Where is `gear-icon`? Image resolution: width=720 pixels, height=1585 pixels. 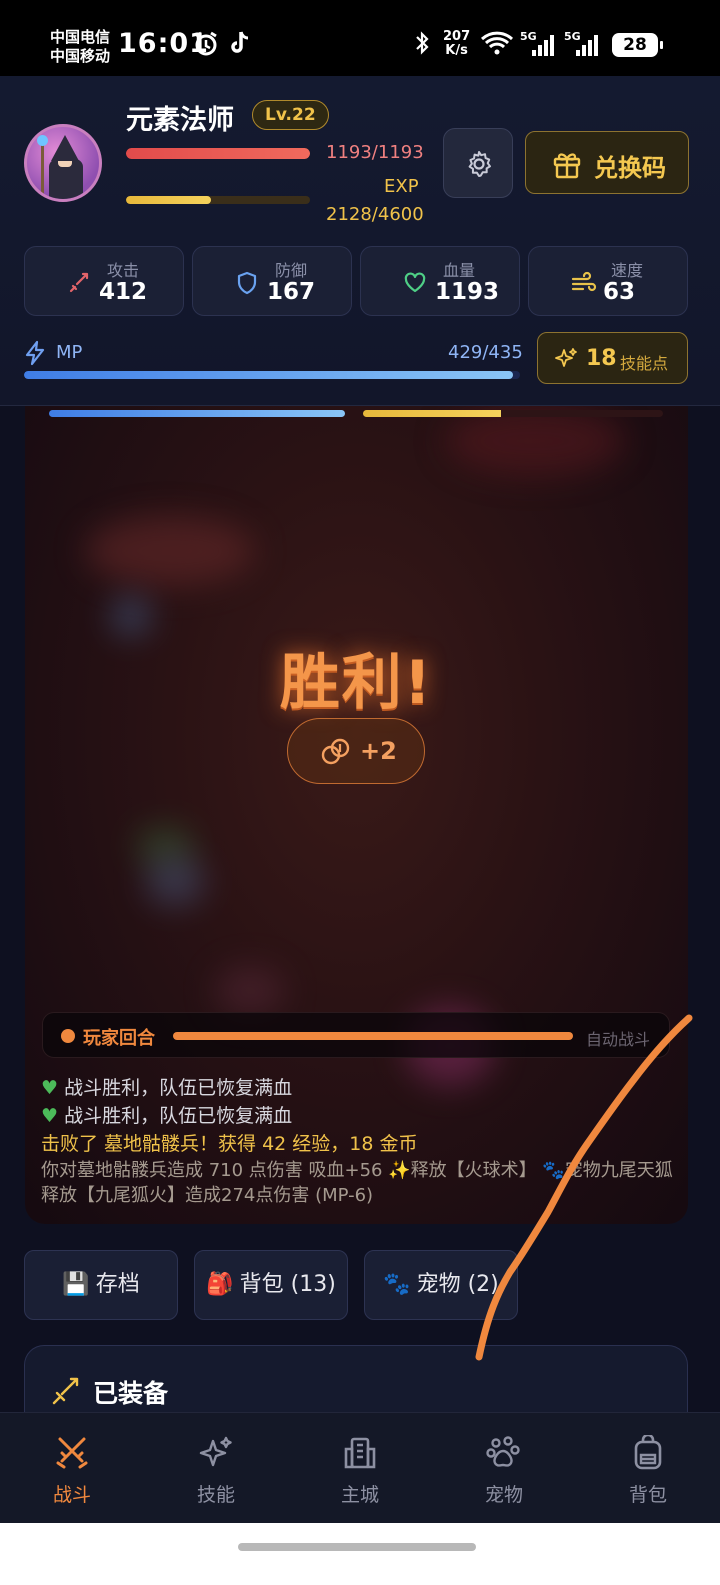 gear-icon is located at coordinates (479, 164).